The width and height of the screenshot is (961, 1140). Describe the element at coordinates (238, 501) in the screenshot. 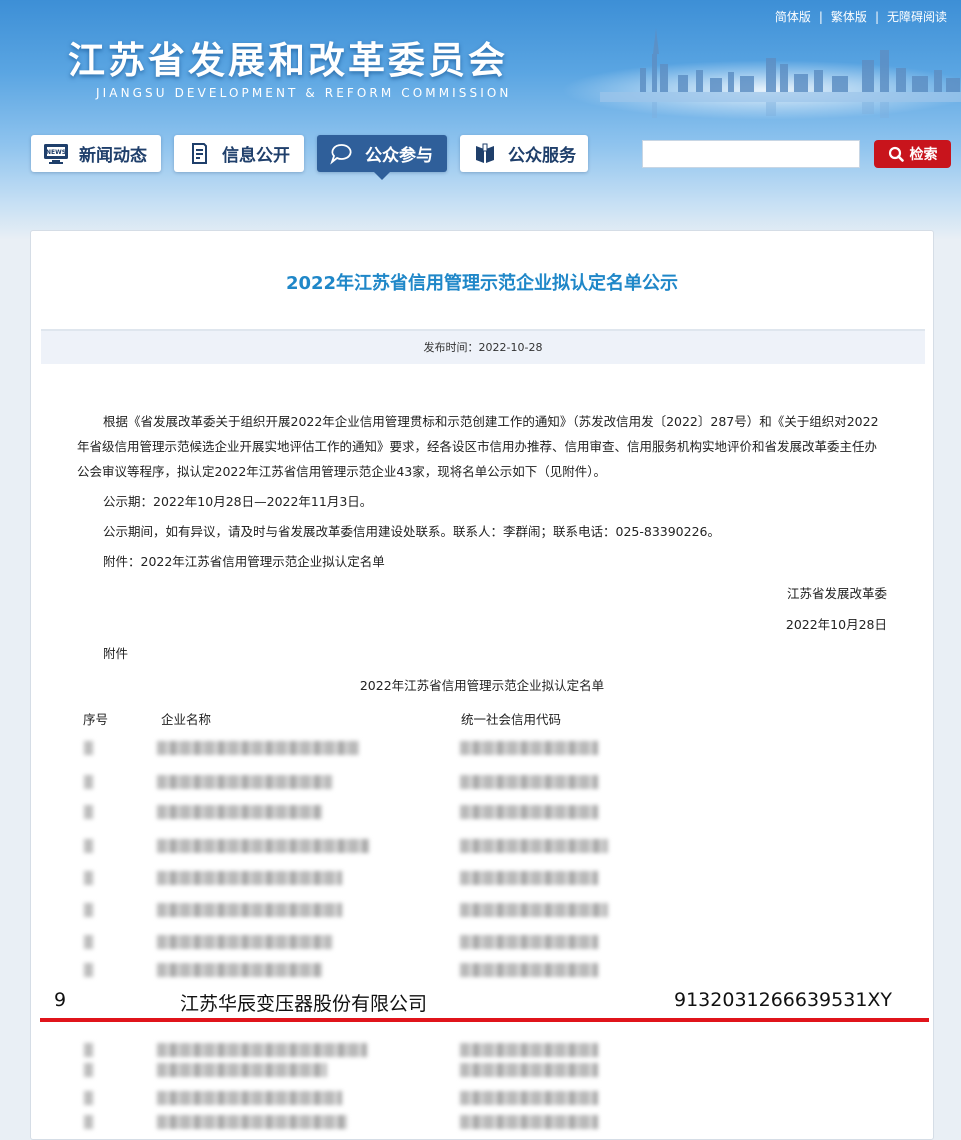

I see `article-paragraph: 公示期：2022年10月28日—2022年11月3日。` at that location.